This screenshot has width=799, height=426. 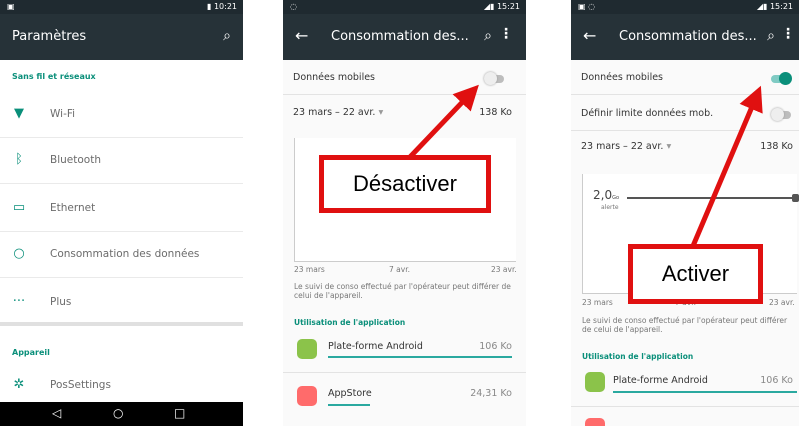 What do you see at coordinates (19, 384) in the screenshot?
I see `gear-icon: ✲` at bounding box center [19, 384].